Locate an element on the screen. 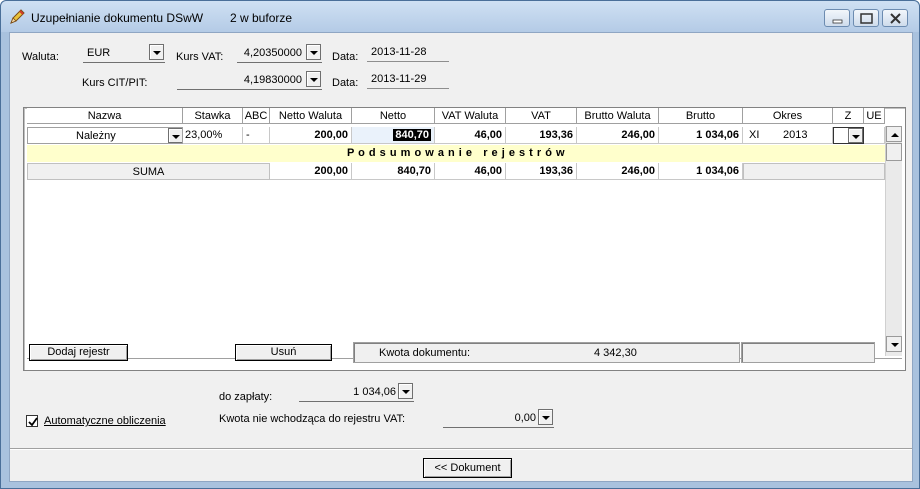  col-netto-waluta: Netto Waluta is located at coordinates (311, 116).